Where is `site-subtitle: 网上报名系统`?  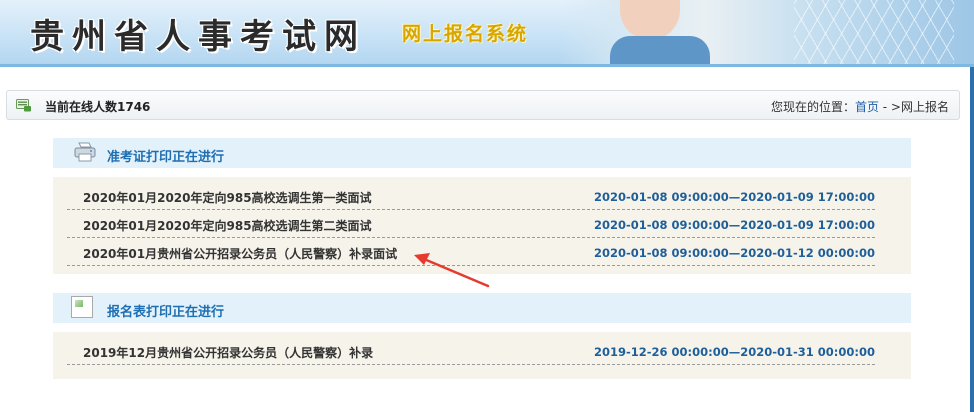
site-subtitle: 网上报名系统 is located at coordinates (465, 34).